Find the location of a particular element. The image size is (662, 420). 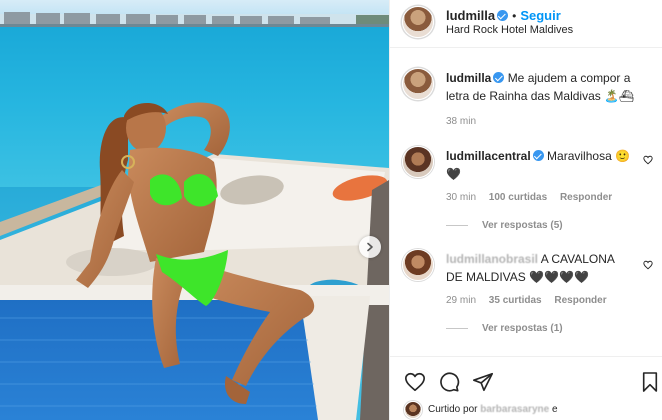

comment-body-line2: DE MALDIVAS is located at coordinates (486, 277).